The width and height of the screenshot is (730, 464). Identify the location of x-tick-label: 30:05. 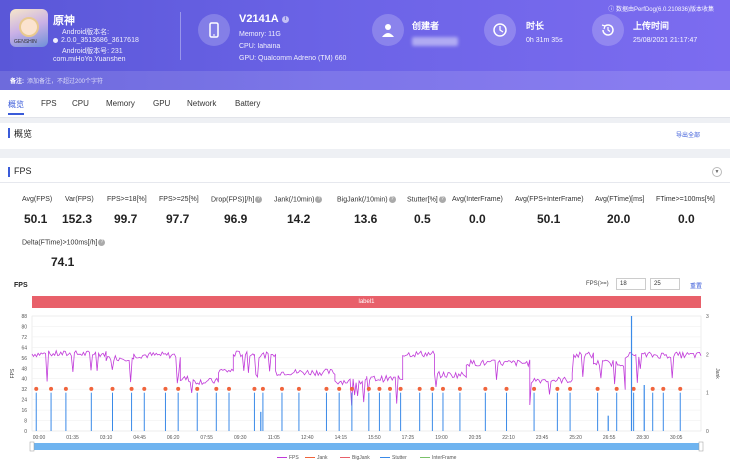
(676, 438).